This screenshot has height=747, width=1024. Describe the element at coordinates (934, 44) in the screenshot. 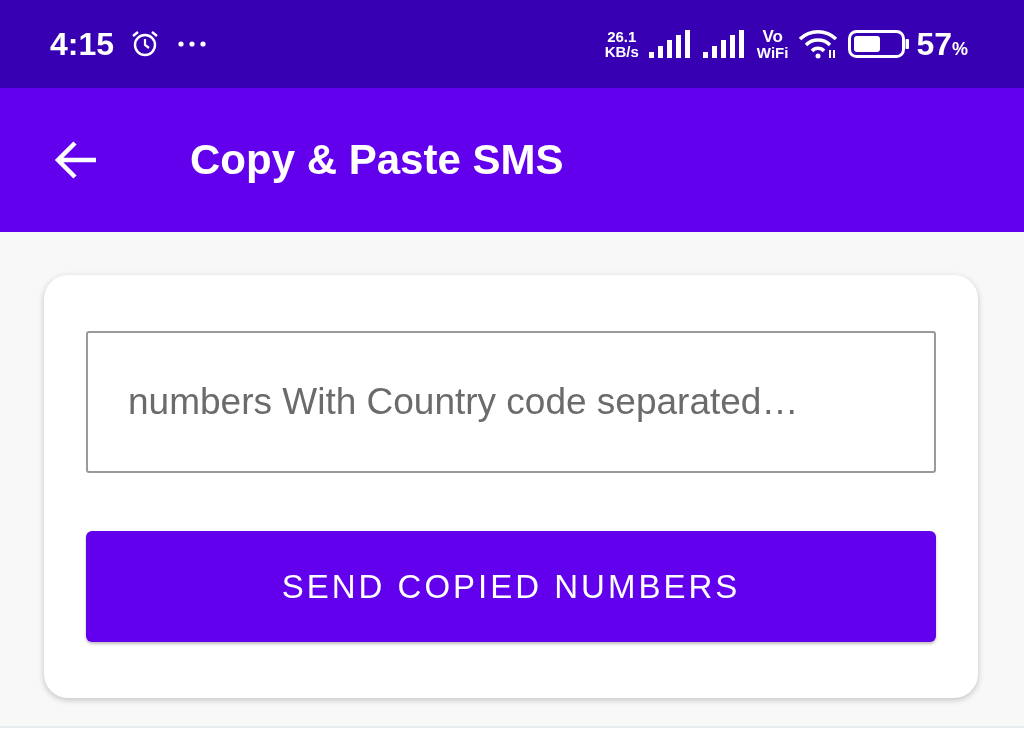

I see `battery-percent: 57` at that location.